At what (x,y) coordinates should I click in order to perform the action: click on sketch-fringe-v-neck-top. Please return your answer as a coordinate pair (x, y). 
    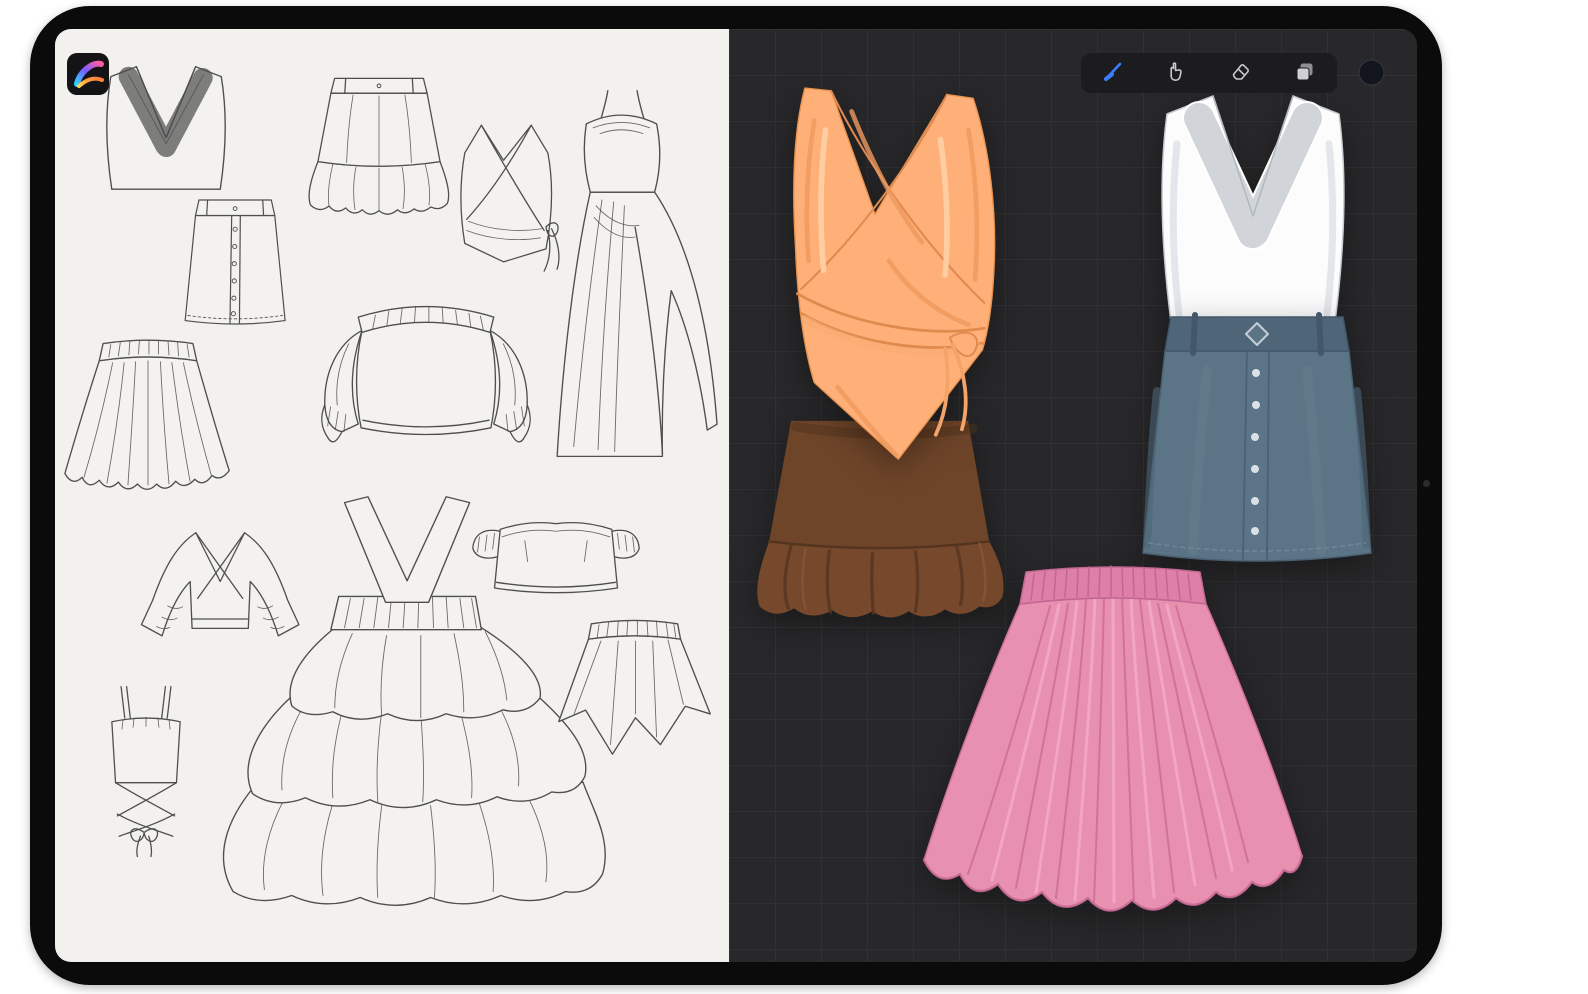
    Looking at the image, I should click on (167, 125).